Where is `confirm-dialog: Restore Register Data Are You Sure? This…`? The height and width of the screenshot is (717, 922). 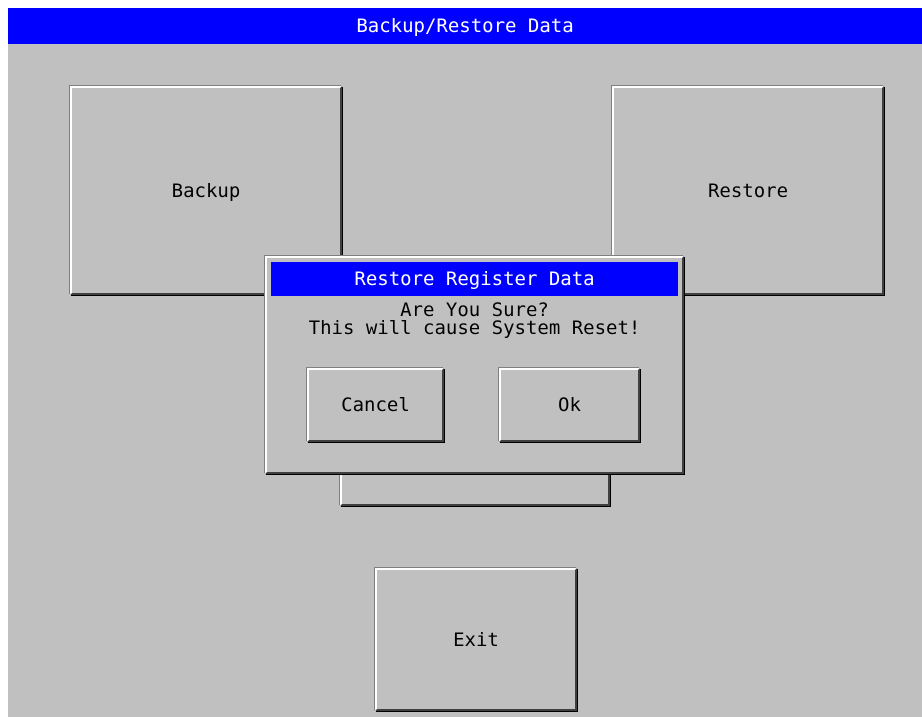 confirm-dialog: Restore Register Data Are You Sure? This… is located at coordinates (474, 365).